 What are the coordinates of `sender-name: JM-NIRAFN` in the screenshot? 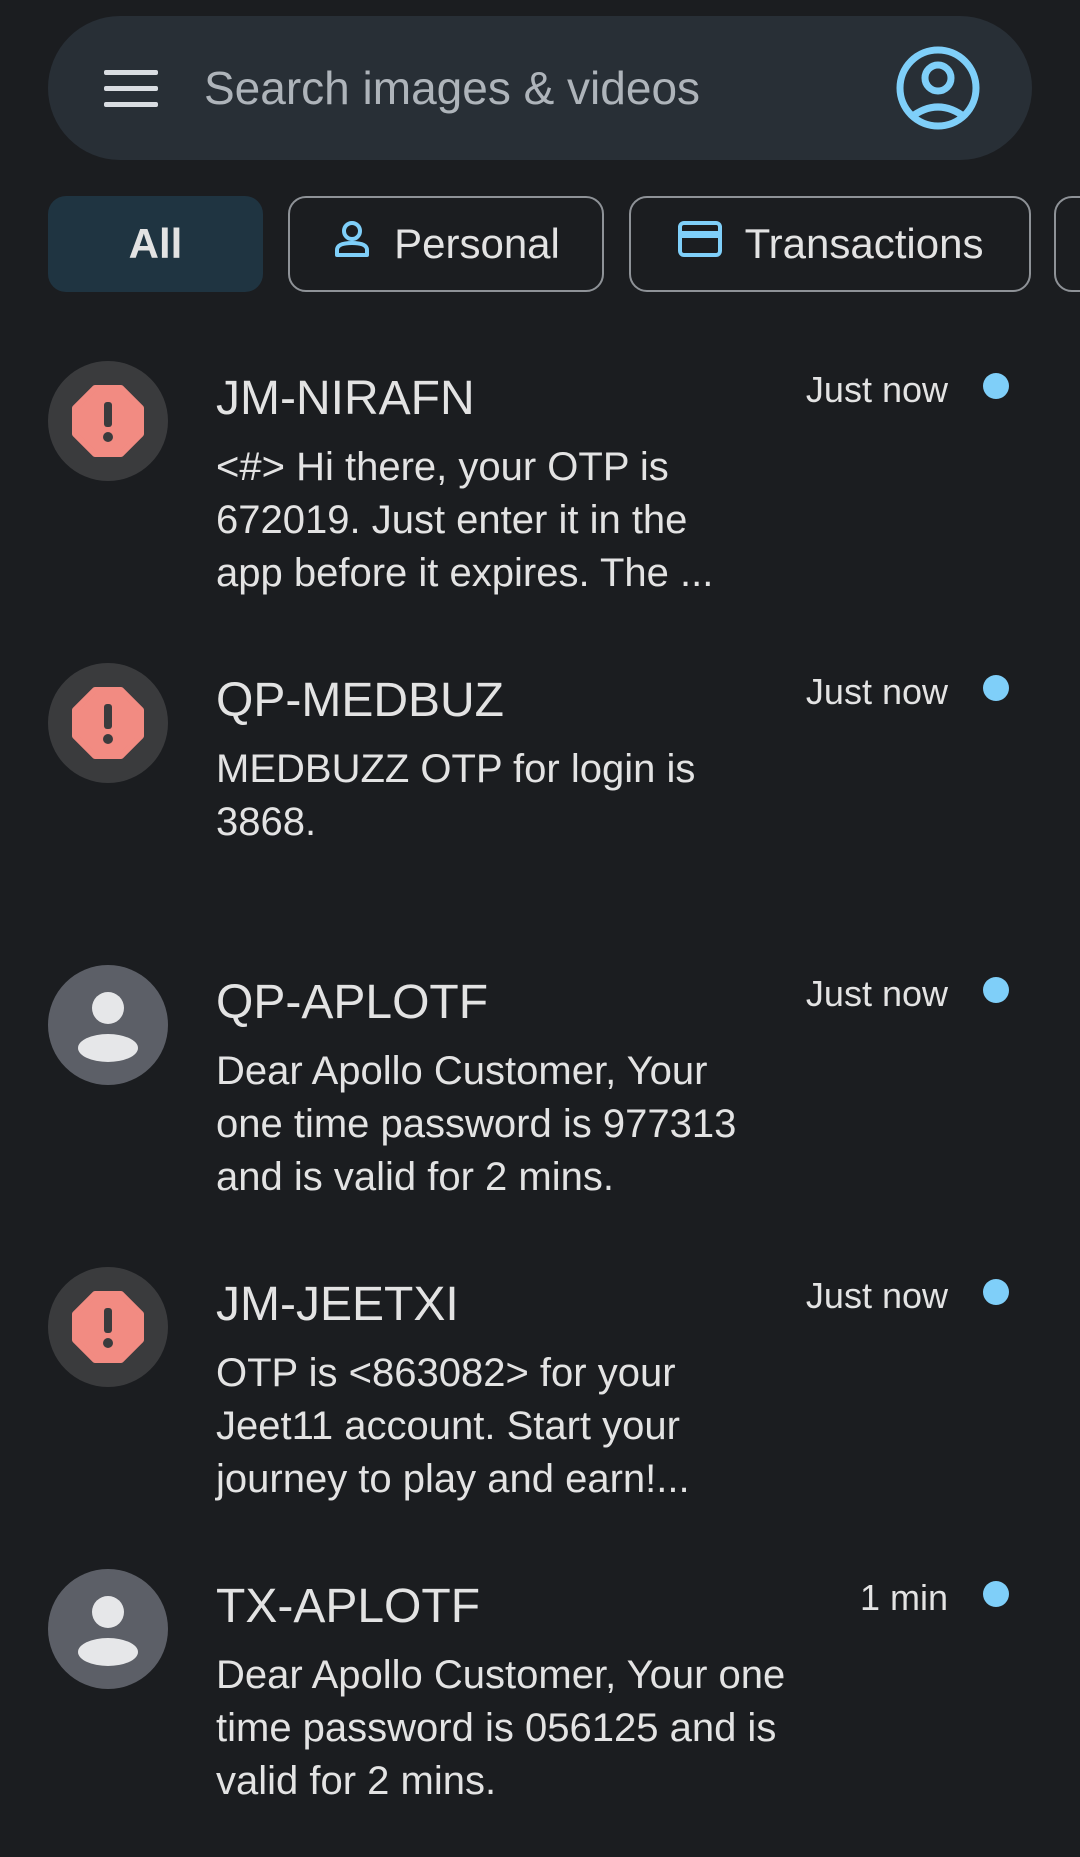 It's located at (345, 398).